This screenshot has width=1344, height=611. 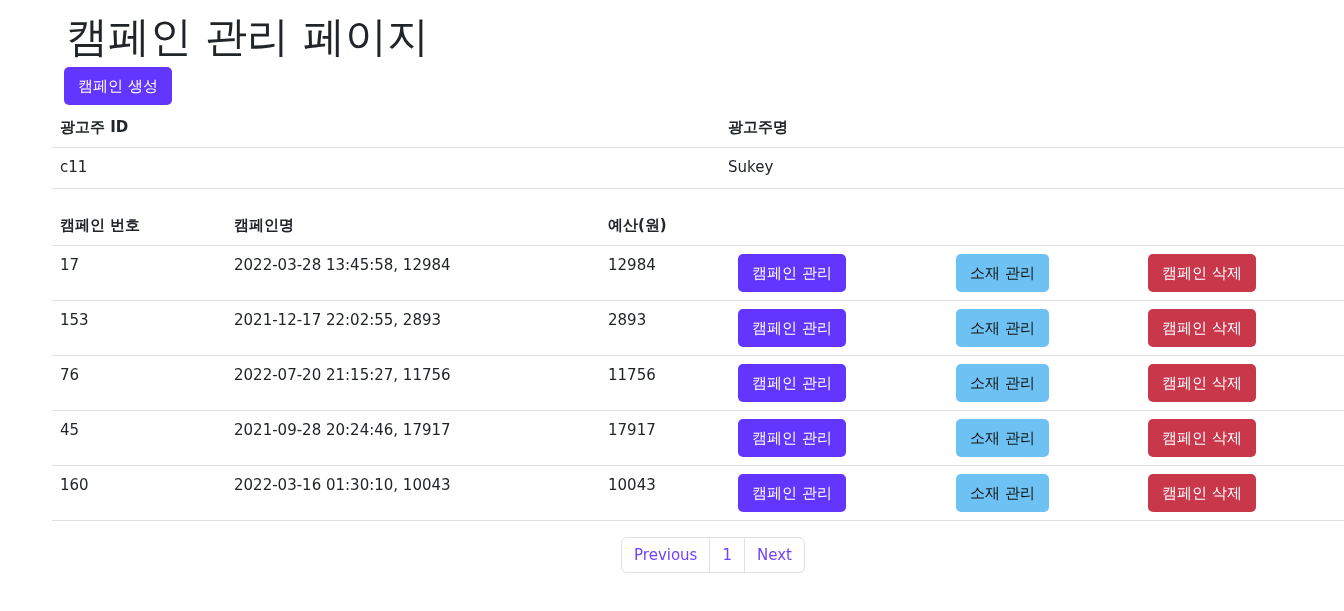 What do you see at coordinates (247, 37) in the screenshot?
I see `page-title: 캠페인 관리 페이지` at bounding box center [247, 37].